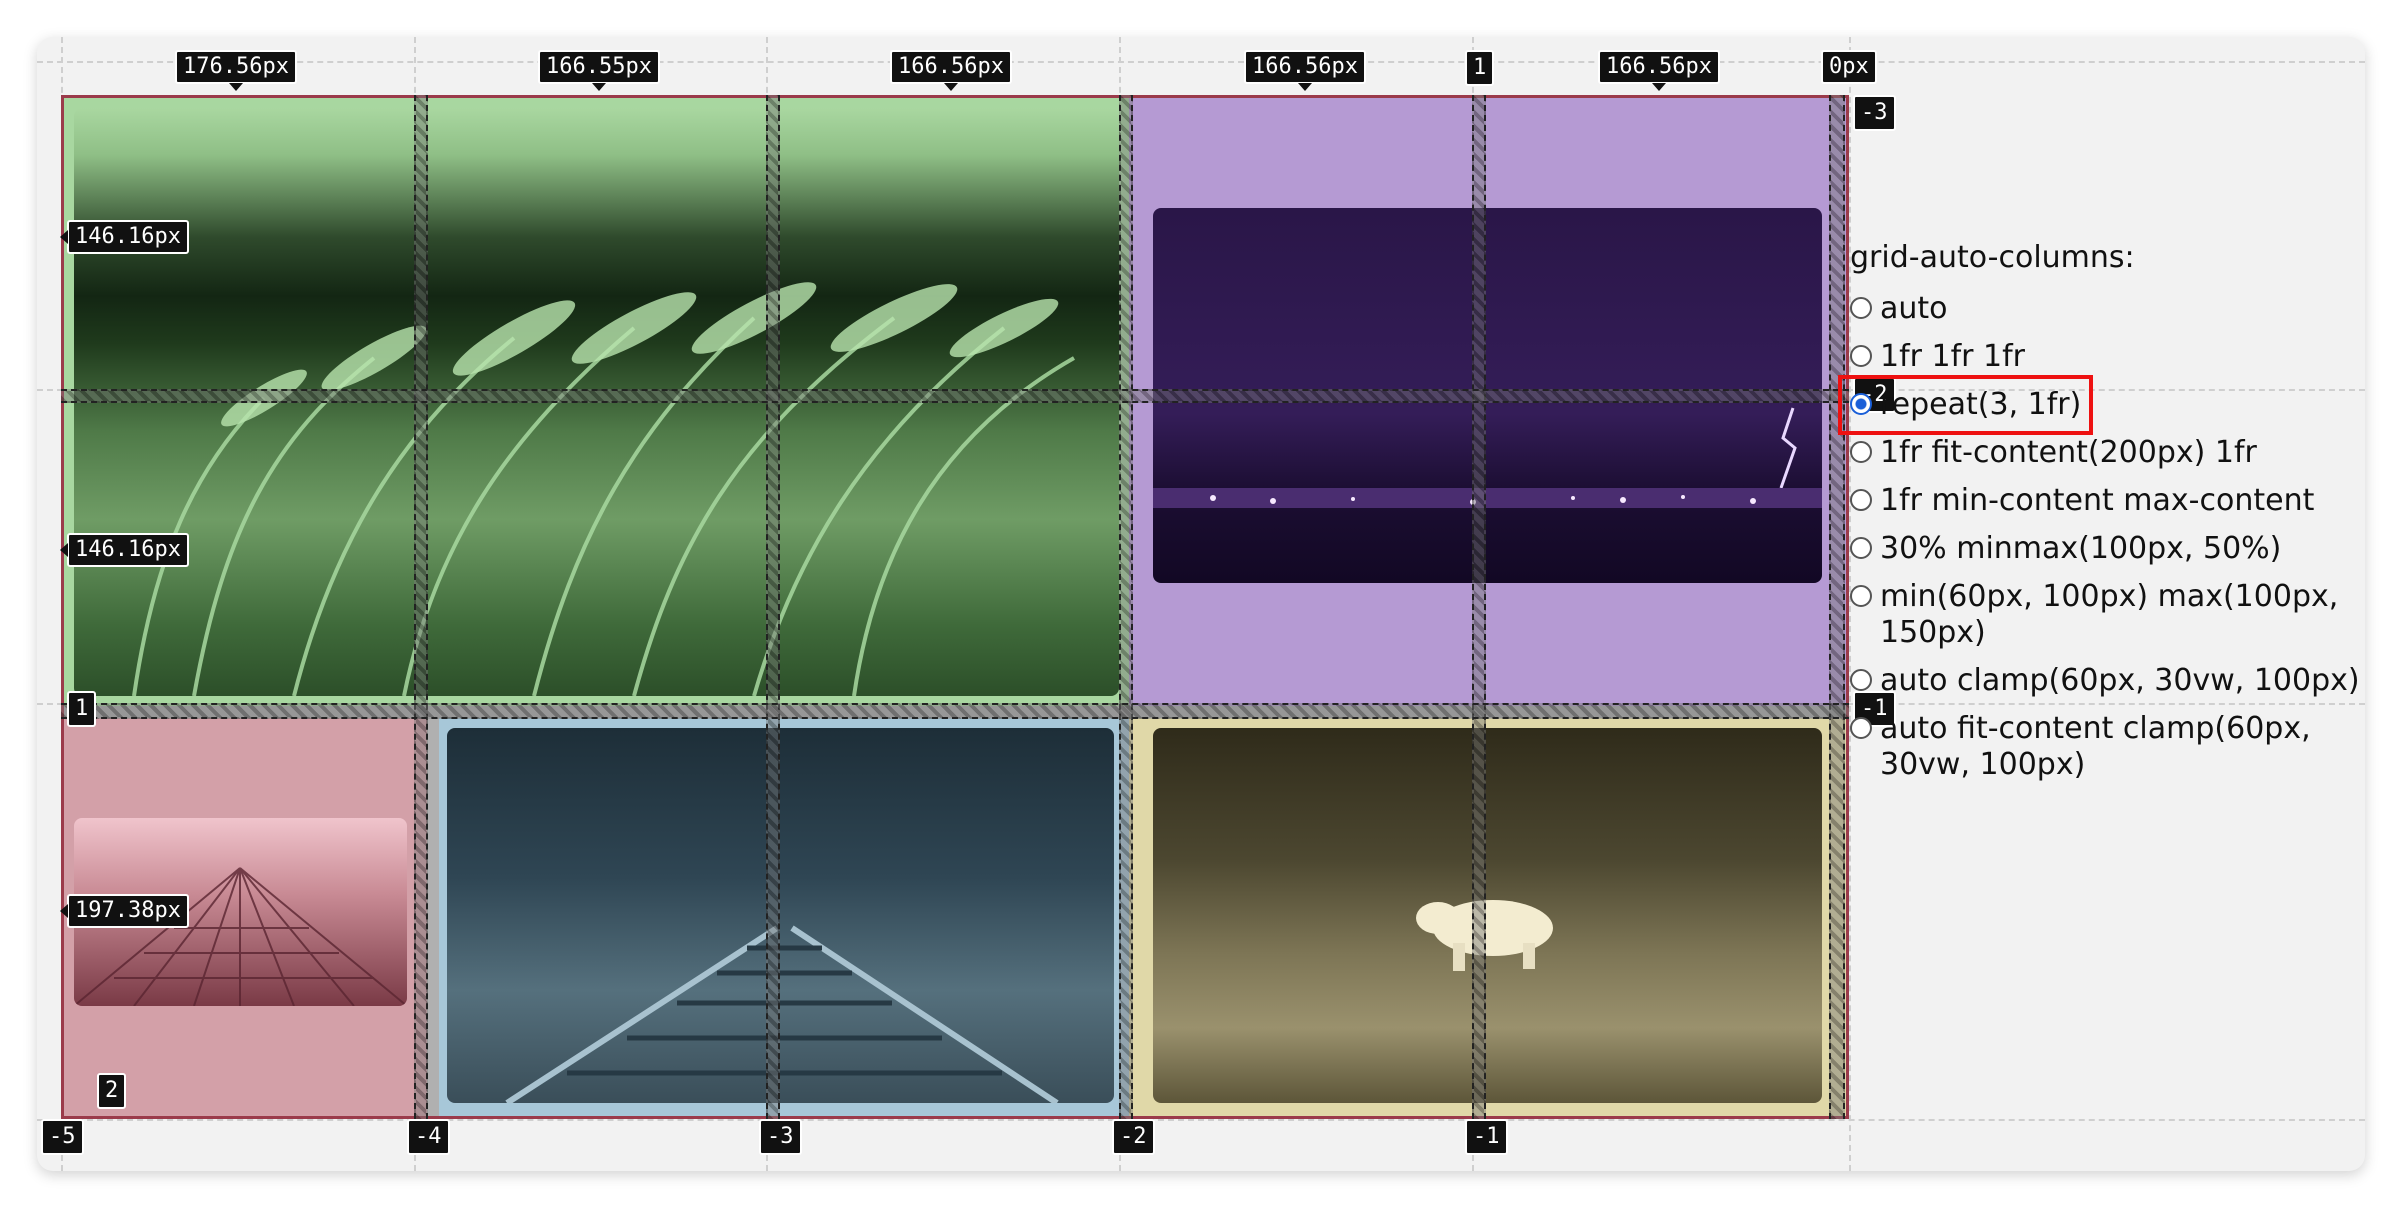  I want to click on option-minmax: 30% minmax(100px, 50%), so click(2110, 549).